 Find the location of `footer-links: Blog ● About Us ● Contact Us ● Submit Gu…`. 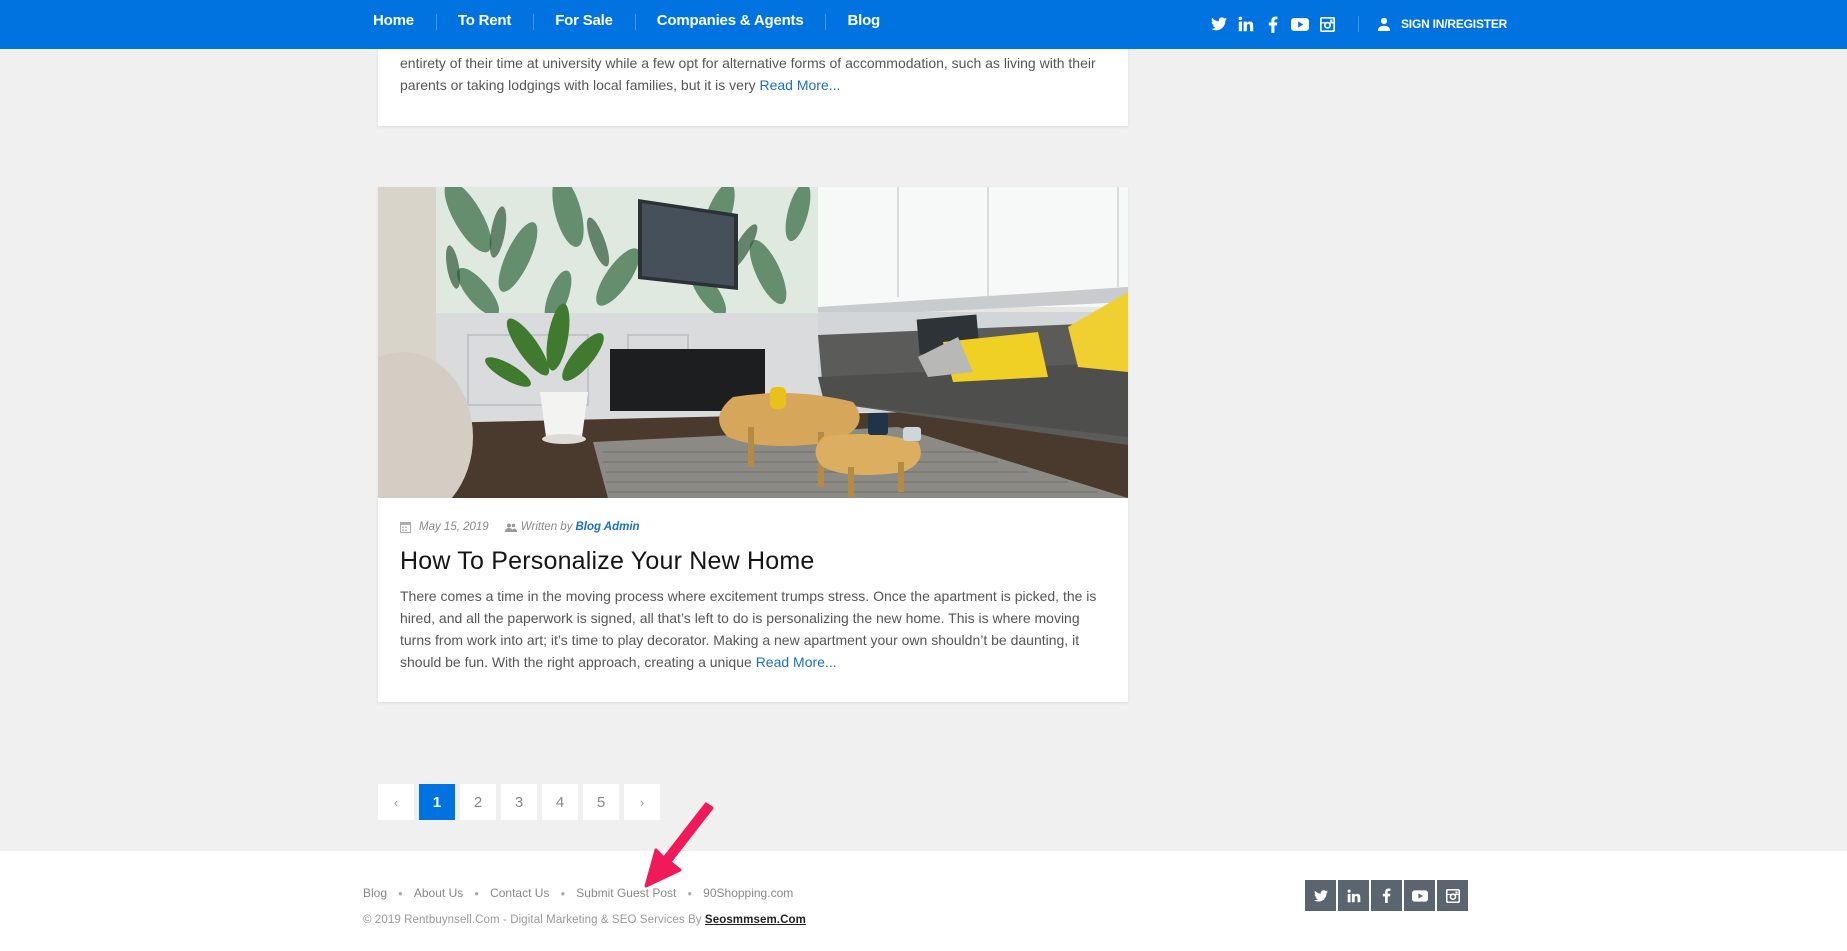

footer-links: Blog ● About Us ● Contact Us ● Submit Gu… is located at coordinates (578, 893).